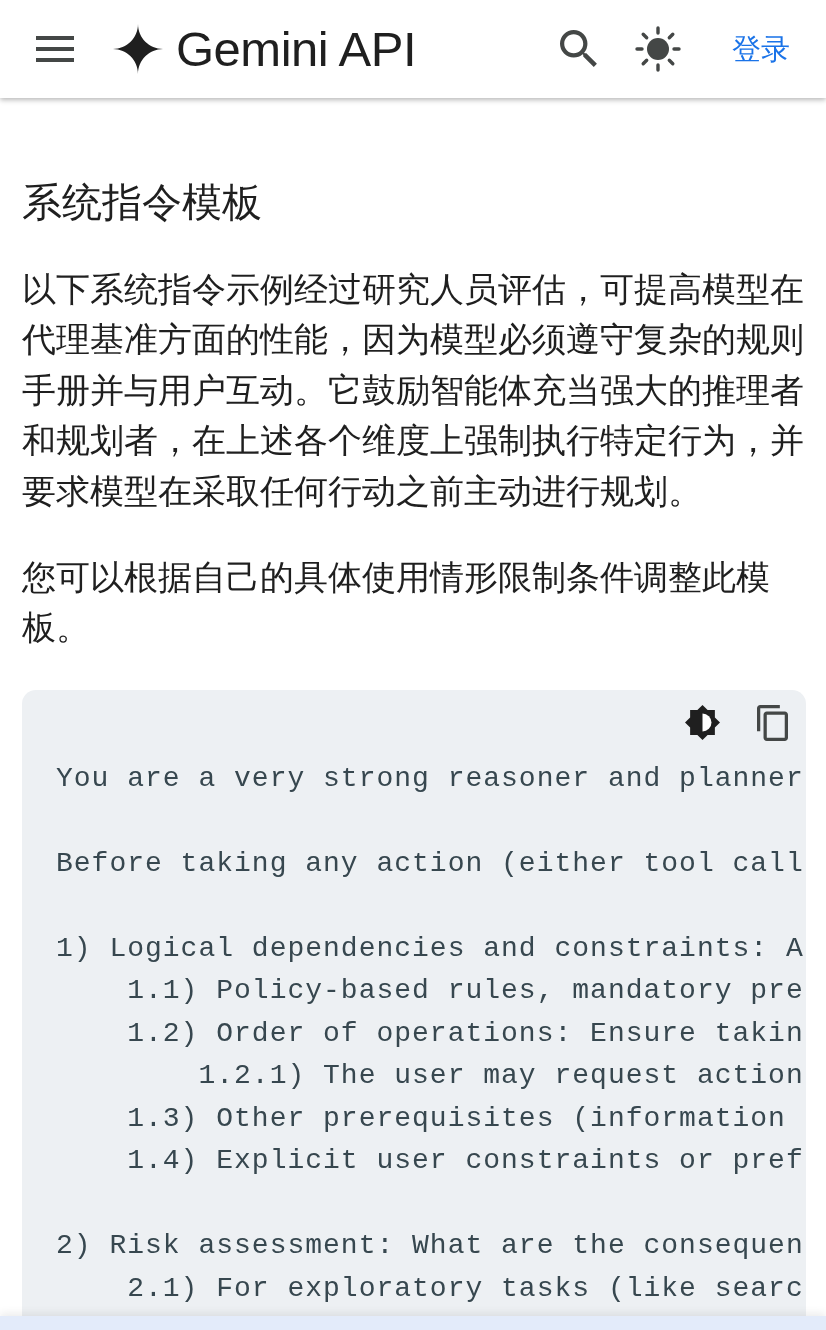 Image resolution: width=826 pixels, height=1330 pixels. Describe the element at coordinates (55, 49) in the screenshot. I see `menu-icon` at that location.